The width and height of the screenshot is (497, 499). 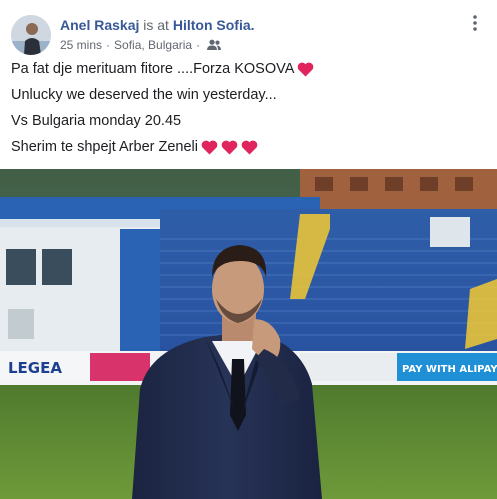 I want to click on post-line-4-text: Sherim te shpejt Arber Zeneli, so click(x=104, y=147).